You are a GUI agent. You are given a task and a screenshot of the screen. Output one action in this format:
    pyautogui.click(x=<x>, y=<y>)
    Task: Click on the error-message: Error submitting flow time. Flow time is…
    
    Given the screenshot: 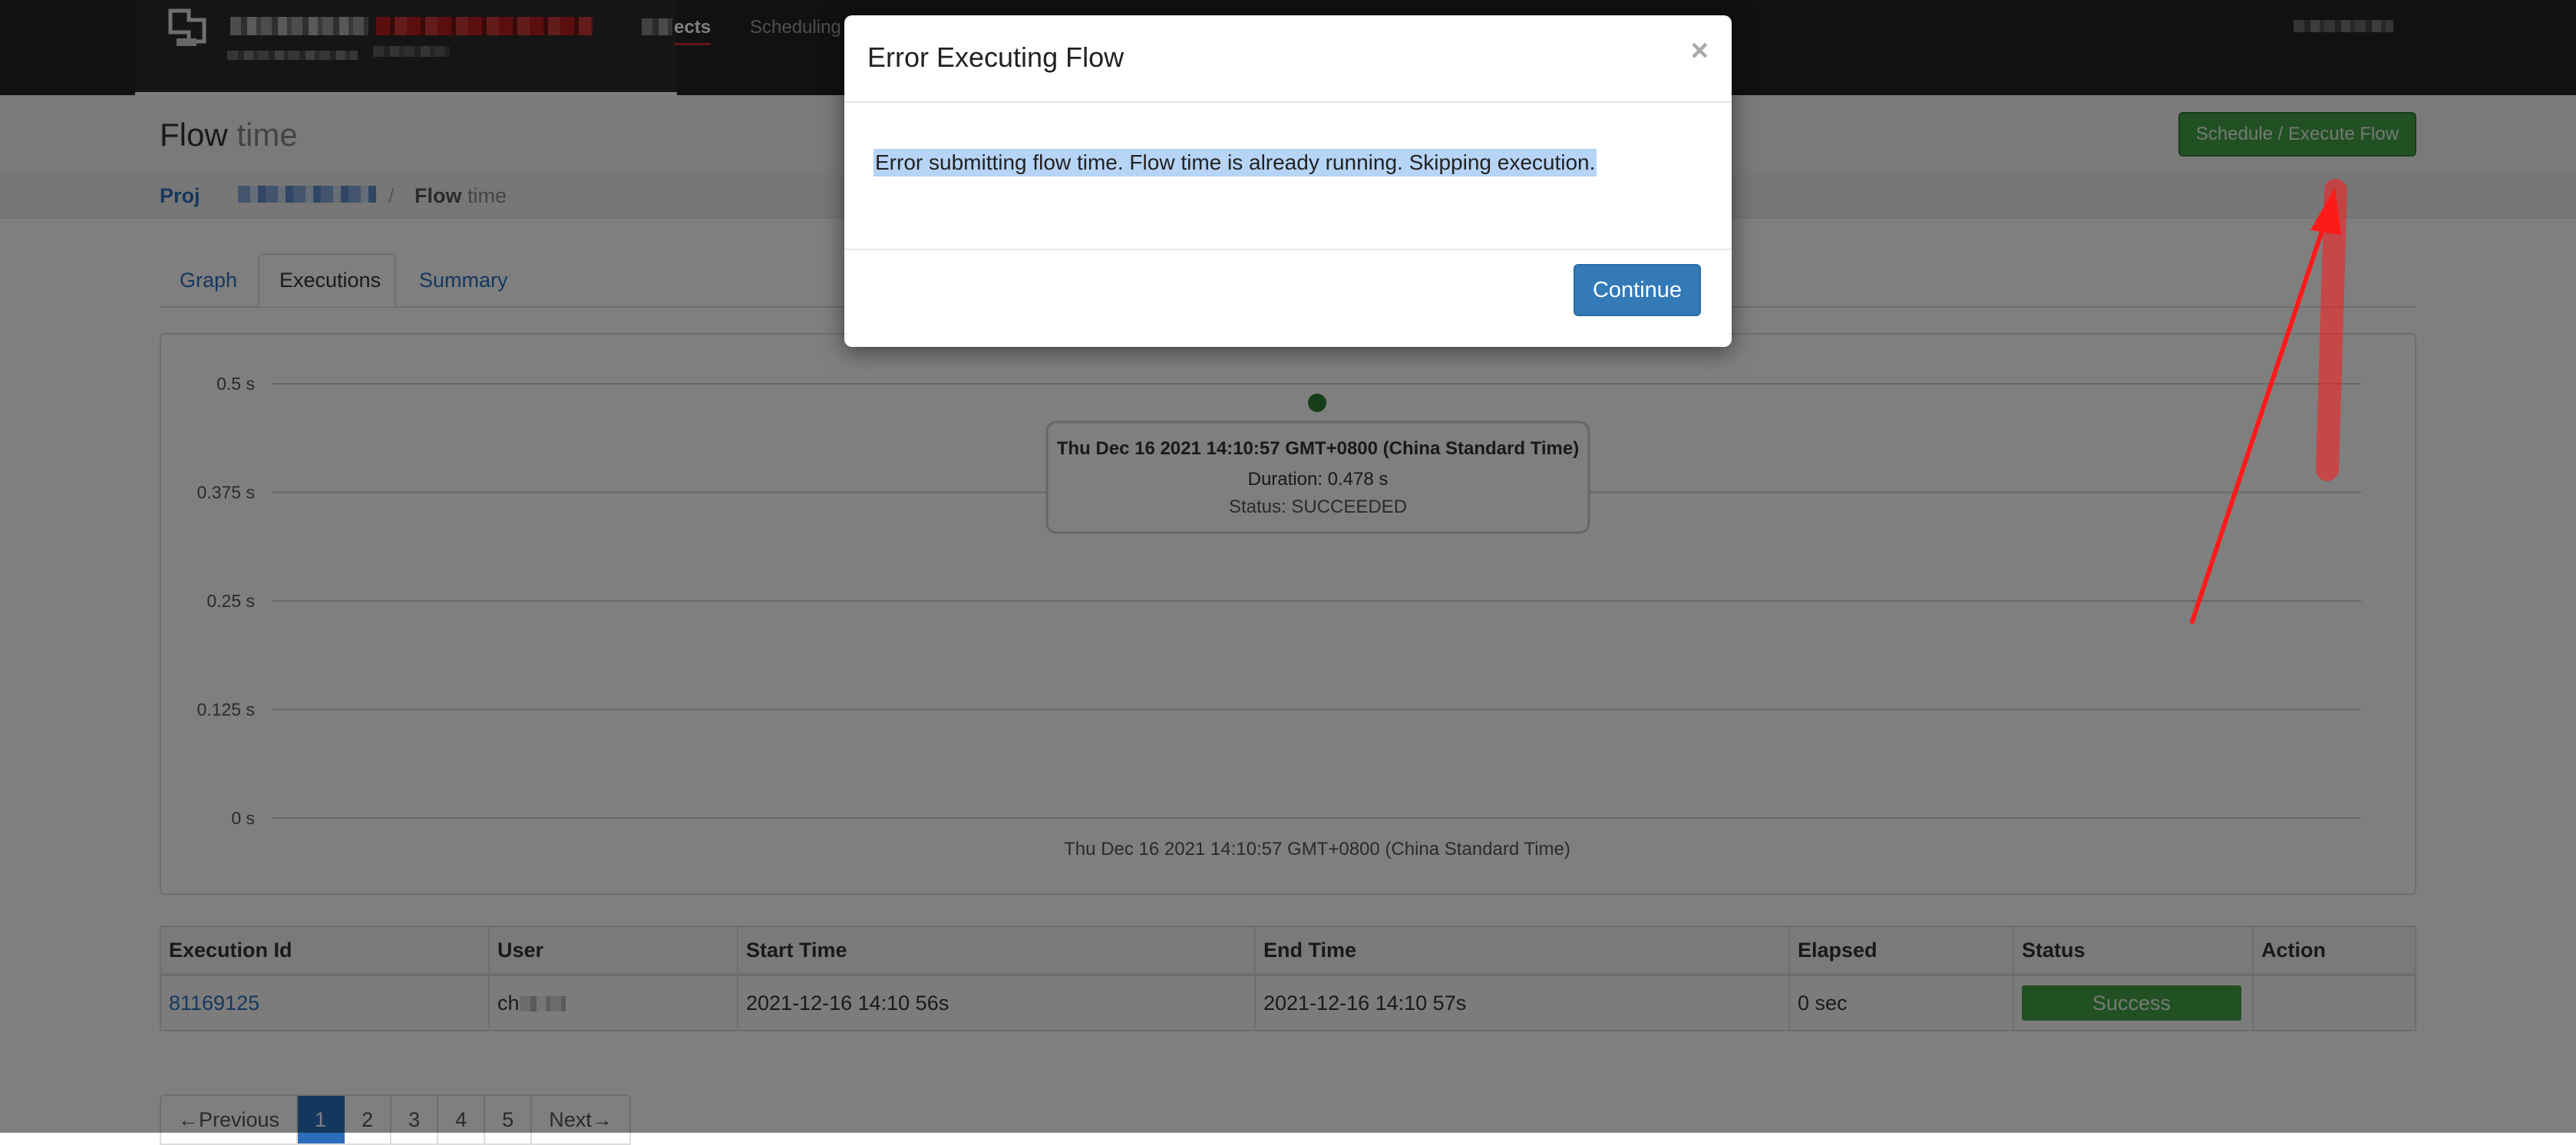 What is the action you would take?
    pyautogui.click(x=1235, y=163)
    